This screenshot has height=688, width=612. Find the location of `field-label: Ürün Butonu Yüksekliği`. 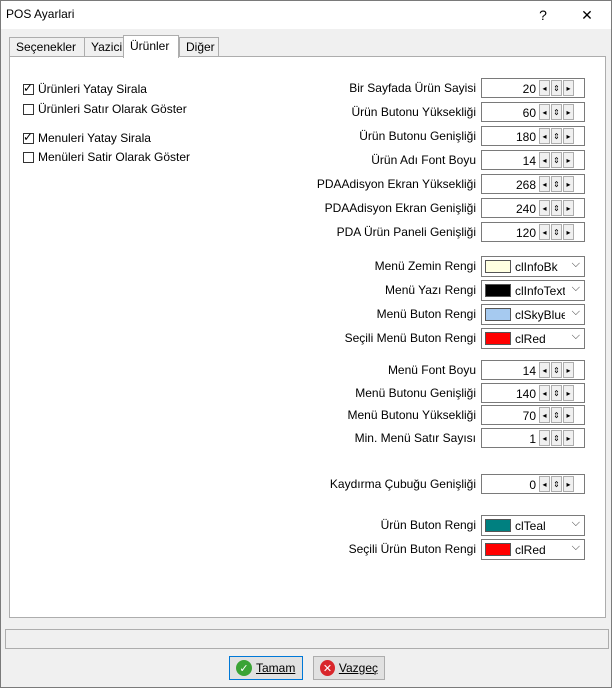

field-label: Ürün Butonu Yüksekliği is located at coordinates (413, 112).